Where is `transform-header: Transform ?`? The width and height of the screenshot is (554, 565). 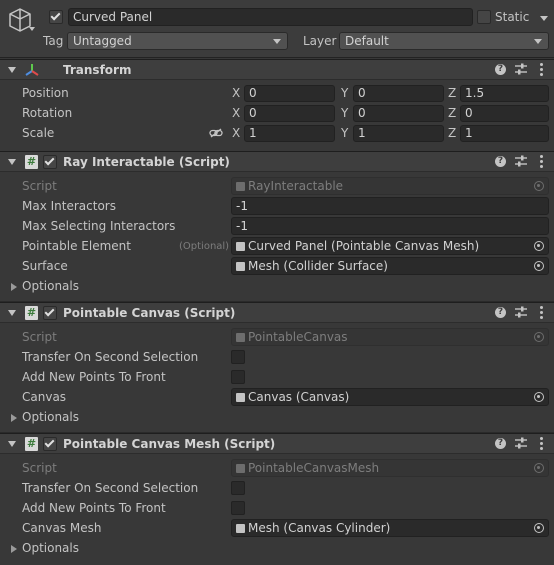 transform-header: Transform ? is located at coordinates (277, 69).